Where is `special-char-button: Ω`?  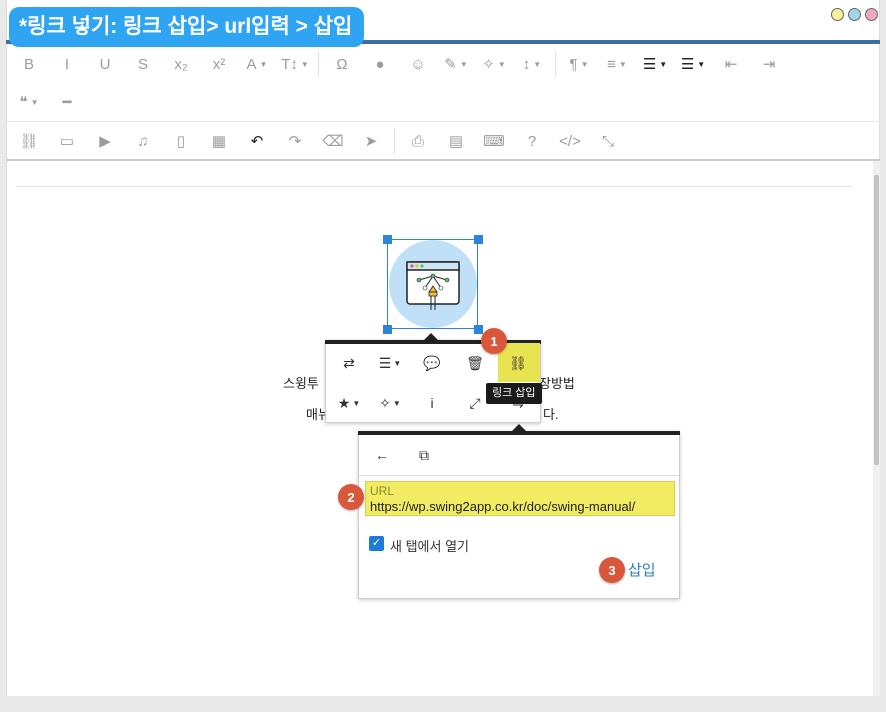
special-char-button: Ω is located at coordinates (342, 64).